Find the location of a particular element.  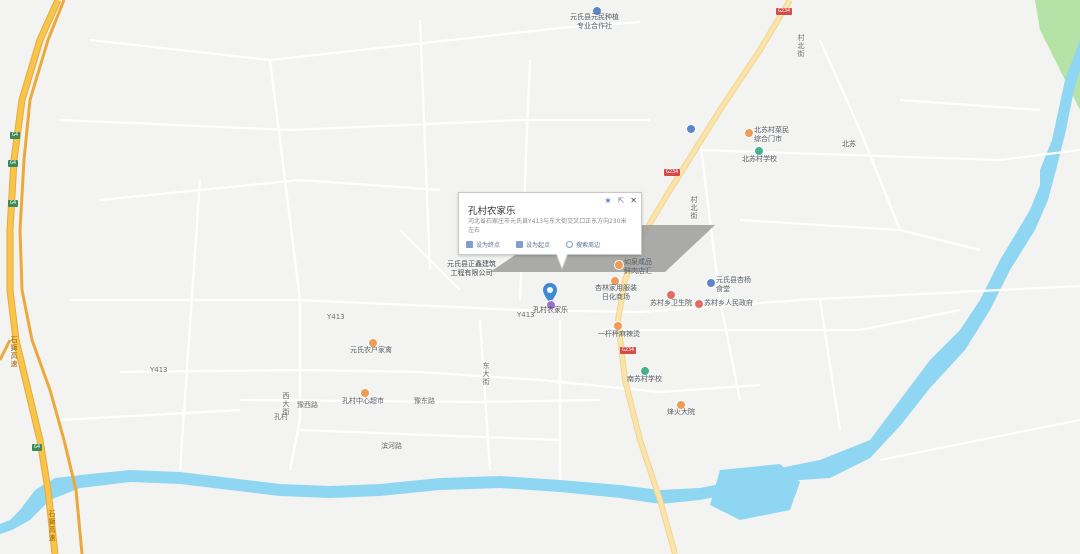

poi-label: 烽火大院 is located at coordinates (681, 412).